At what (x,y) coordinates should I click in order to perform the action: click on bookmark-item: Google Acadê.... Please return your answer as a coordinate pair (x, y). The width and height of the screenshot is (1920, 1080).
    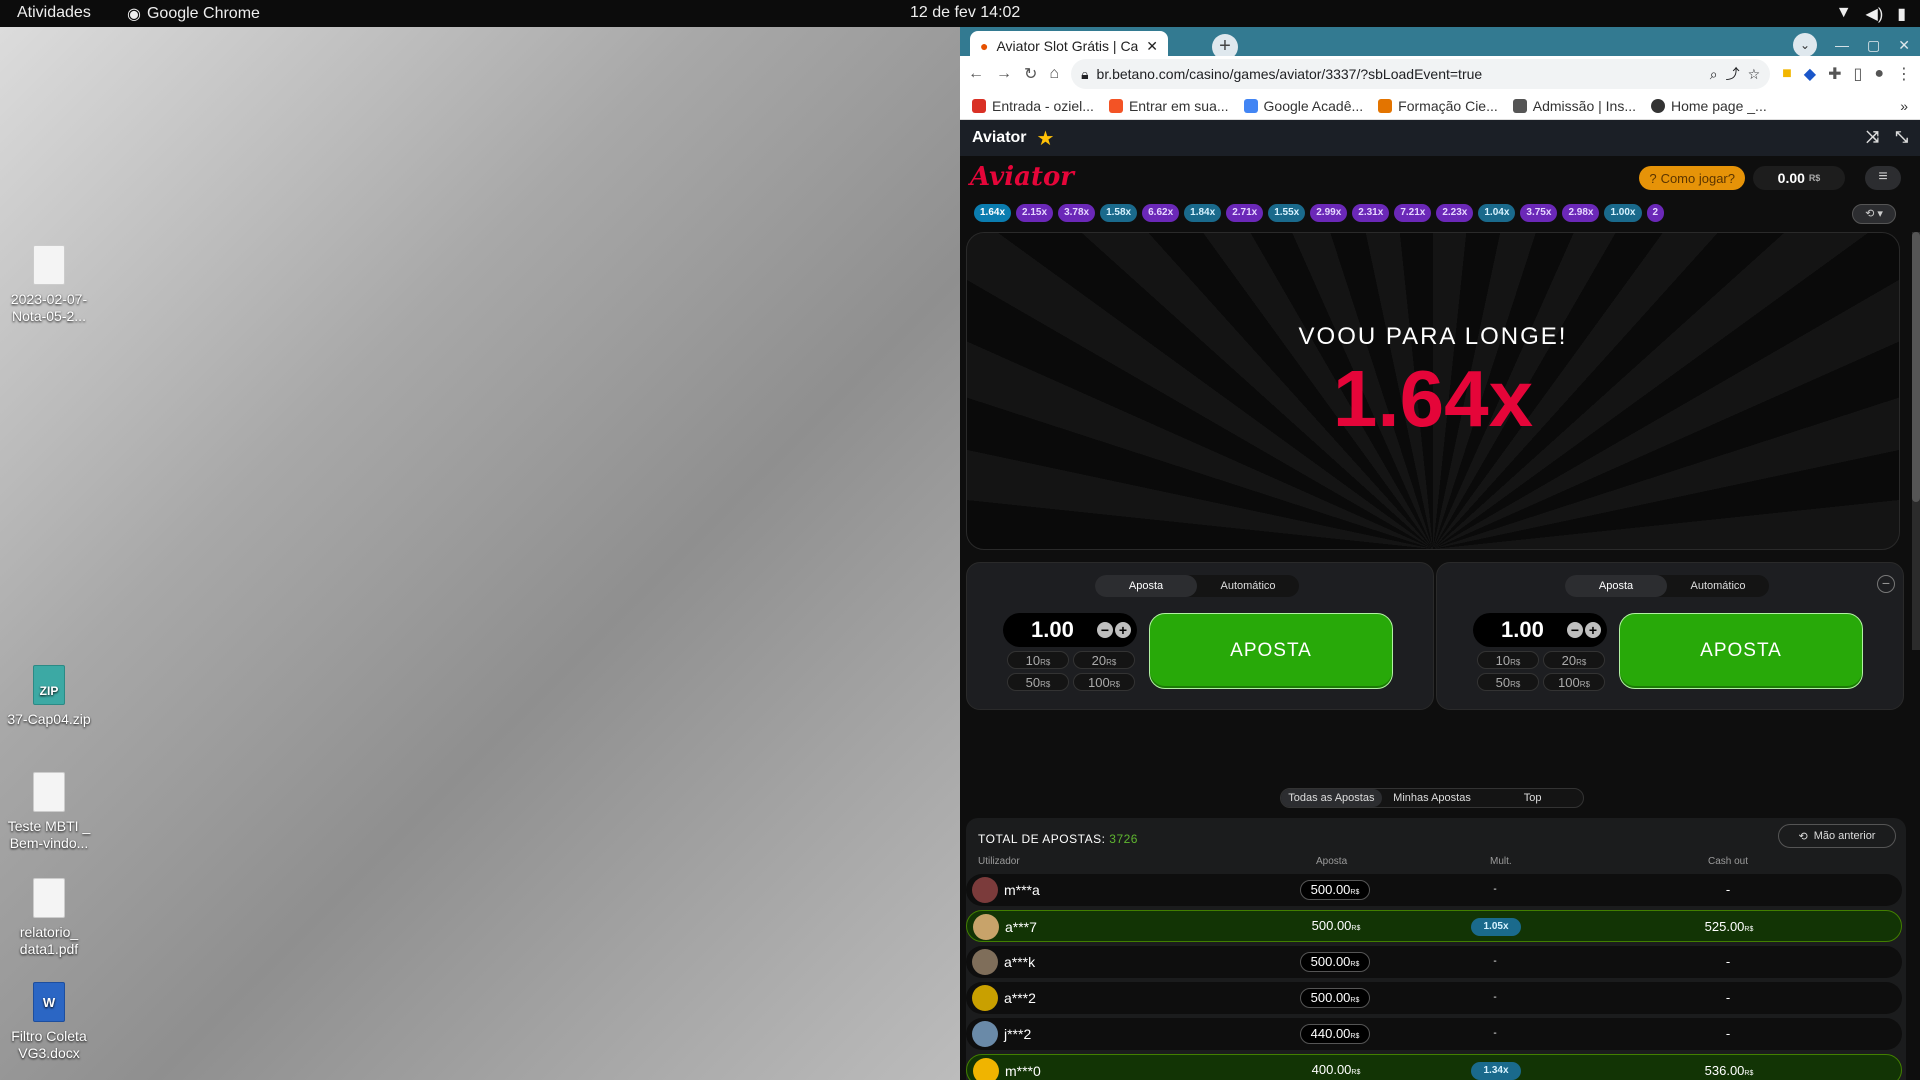
    Looking at the image, I should click on (1303, 106).